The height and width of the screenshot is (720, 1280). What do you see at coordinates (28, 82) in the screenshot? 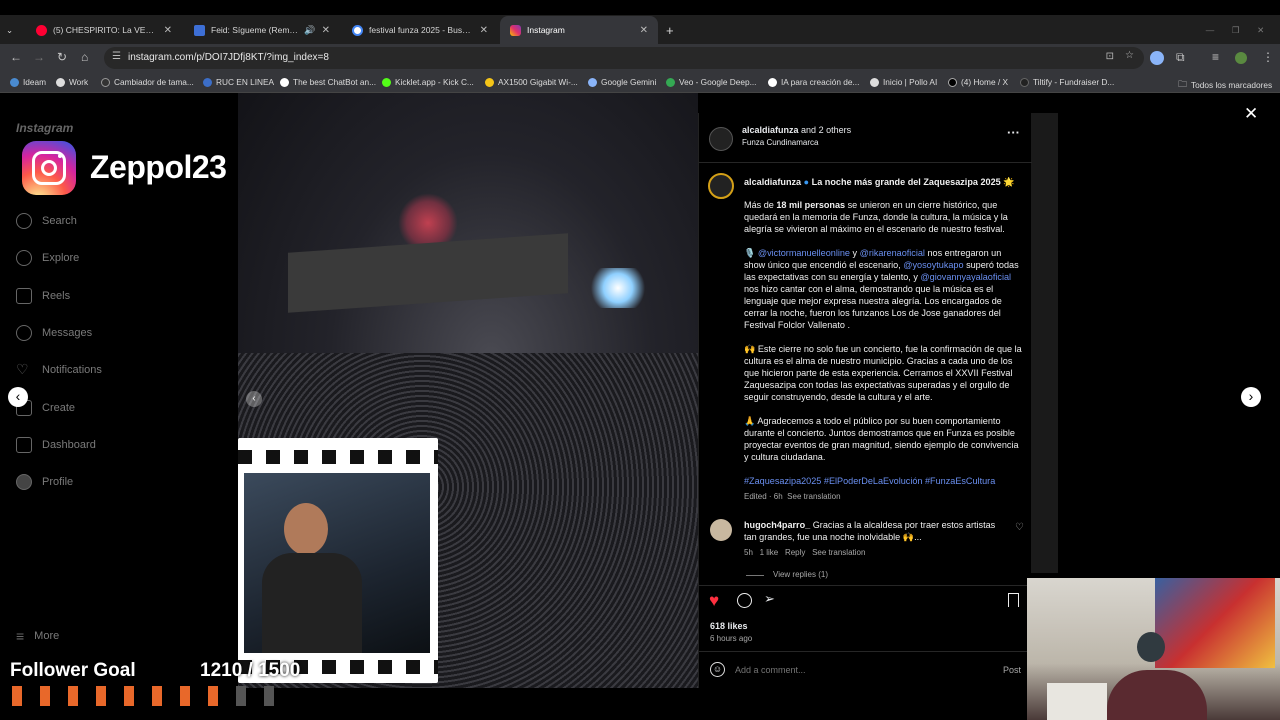
I see `bookmark-item: Ideam` at bounding box center [28, 82].